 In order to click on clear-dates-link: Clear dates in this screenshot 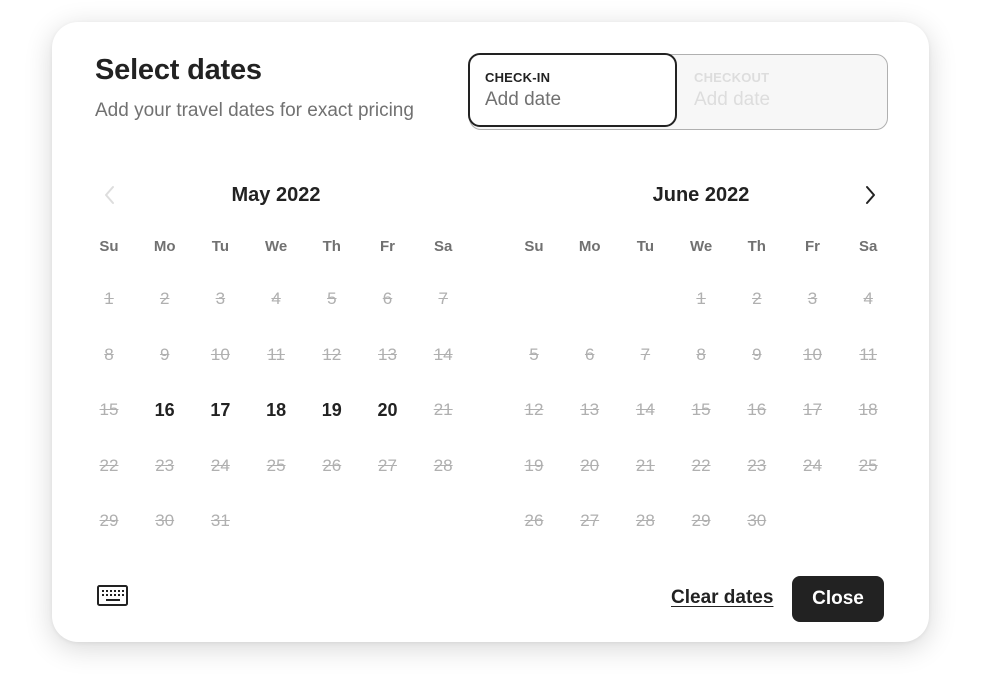, I will do `click(722, 598)`.